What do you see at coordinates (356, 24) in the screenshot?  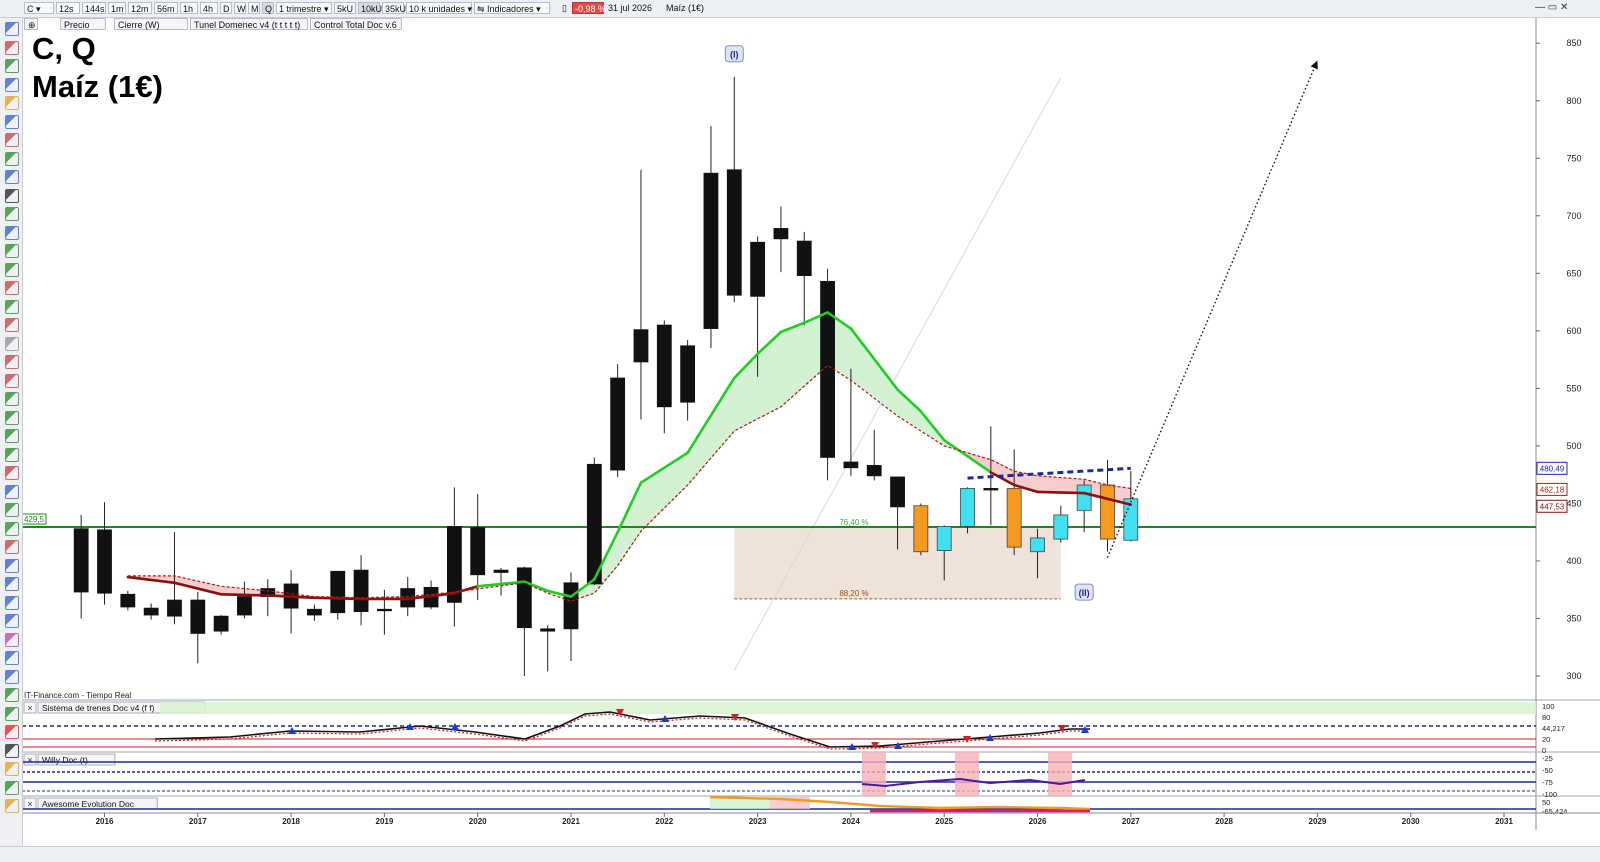 I see `legend-control-total: Control Total Doc v.6` at bounding box center [356, 24].